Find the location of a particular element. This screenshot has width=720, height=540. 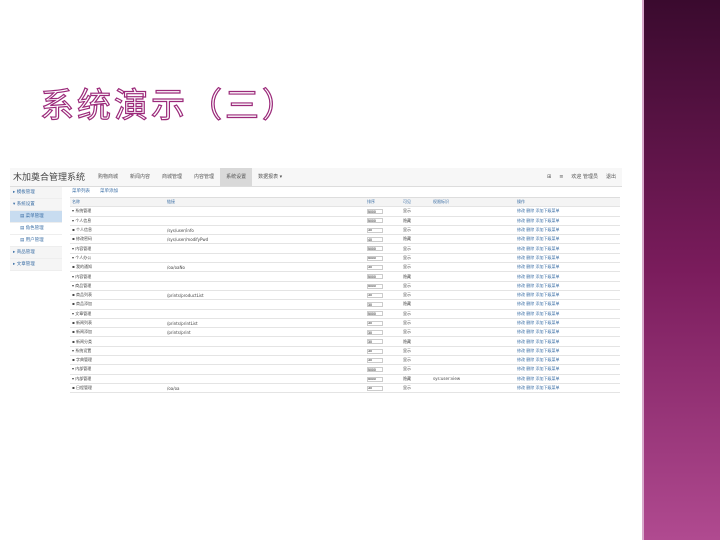

table-row: ▪ 个人信息/sys/user/info 显示 修改 删除 添加下级菜单 is located at coordinates (345, 230).